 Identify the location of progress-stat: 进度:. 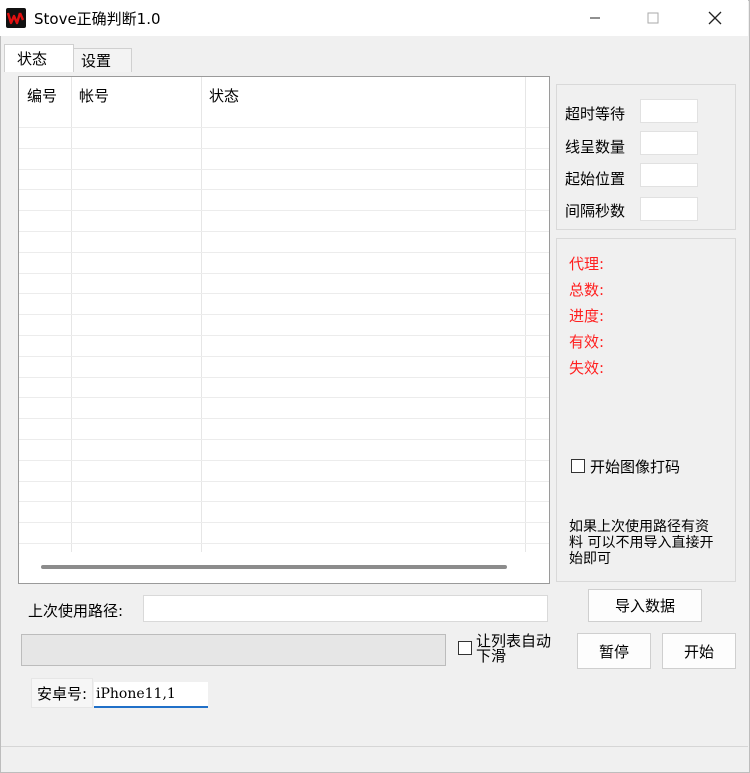
(587, 316).